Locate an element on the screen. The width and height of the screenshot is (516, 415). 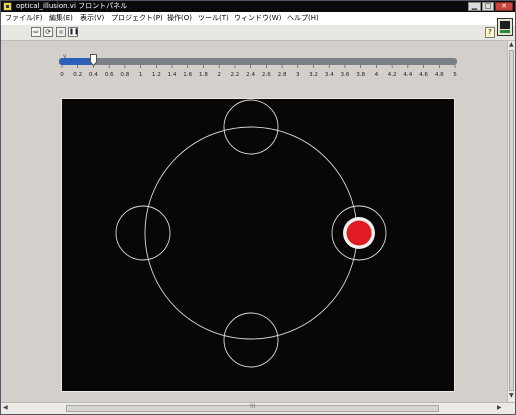
scroll-up-icon: ▲ is located at coordinates (511, 45).